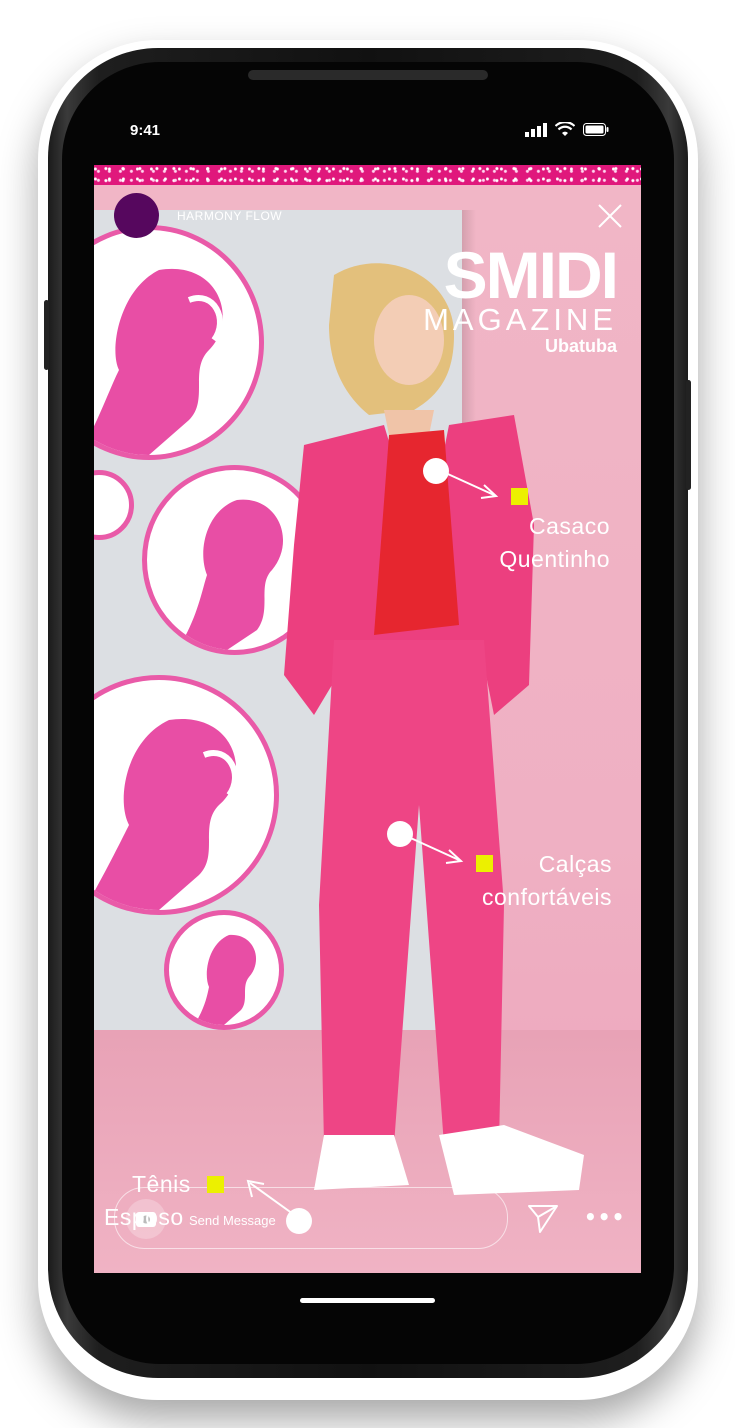 This screenshot has height=1428, width=735. What do you see at coordinates (610, 216) in the screenshot?
I see `close-icon` at bounding box center [610, 216].